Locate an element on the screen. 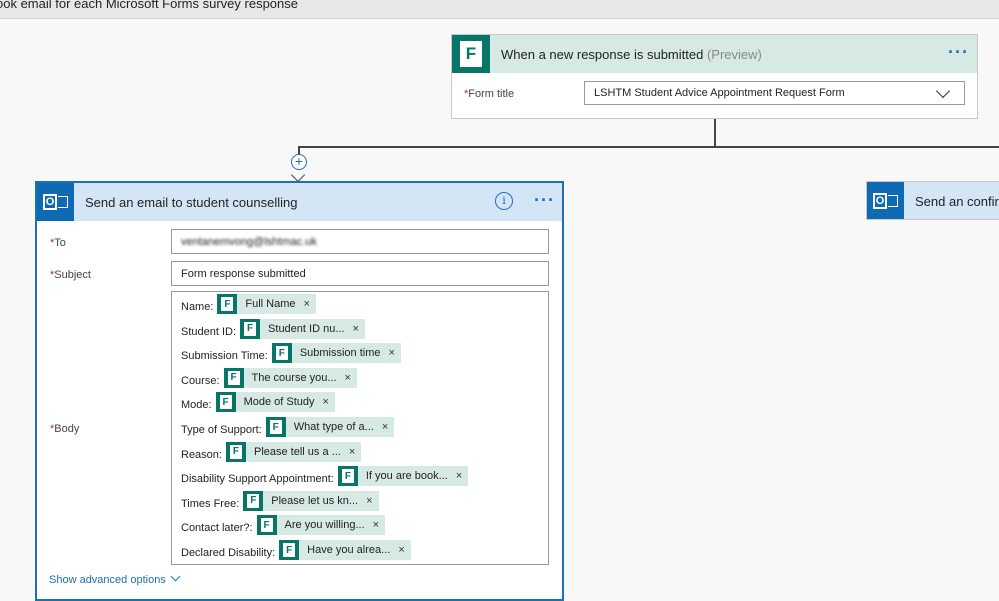  dynamic-content-token: F Full Name × is located at coordinates (266, 304).